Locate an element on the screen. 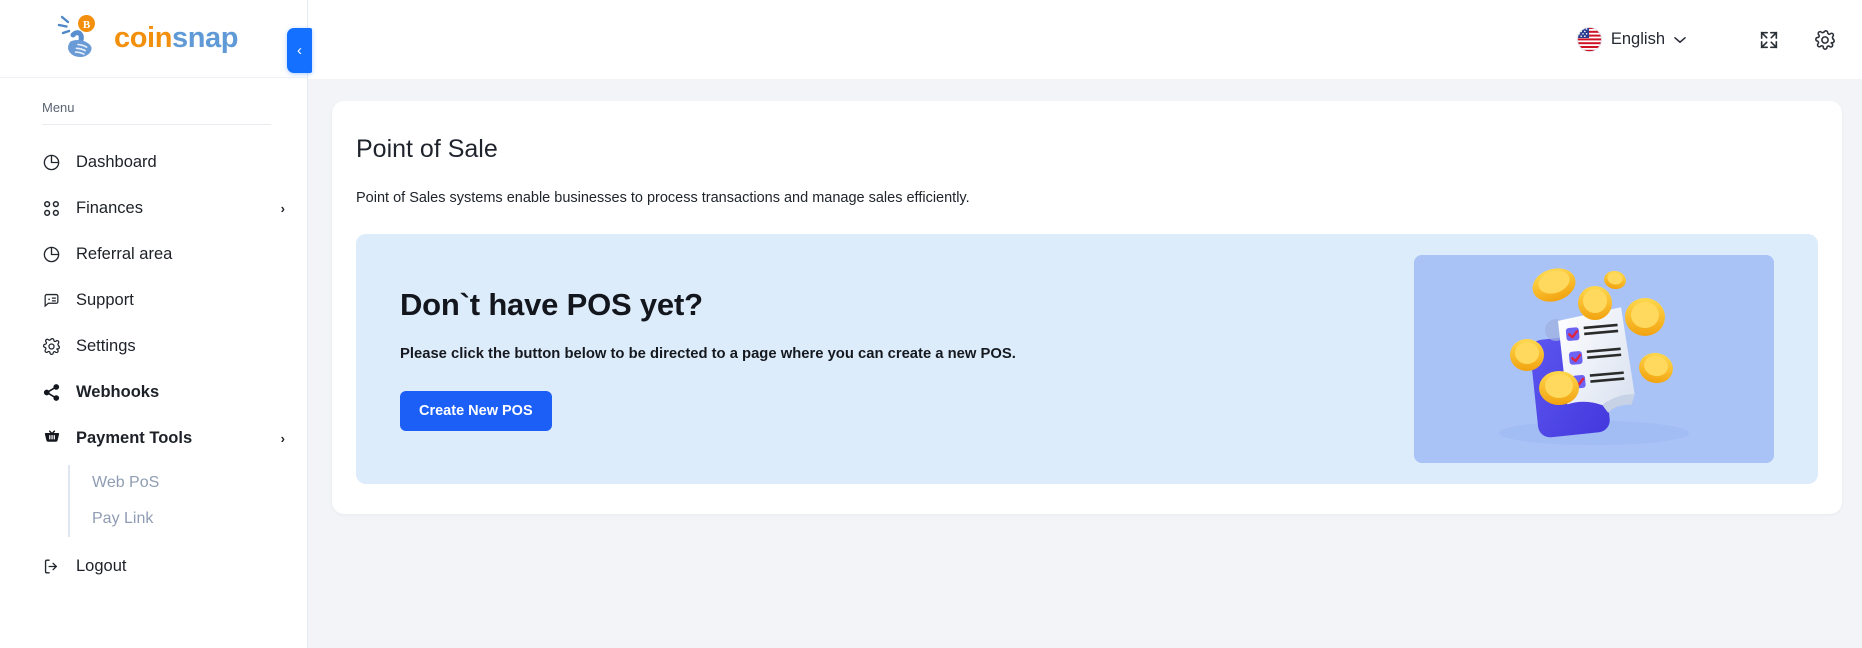 The height and width of the screenshot is (648, 1862). sidebar-subitem-web-pos: Web PoS is located at coordinates (188, 483).